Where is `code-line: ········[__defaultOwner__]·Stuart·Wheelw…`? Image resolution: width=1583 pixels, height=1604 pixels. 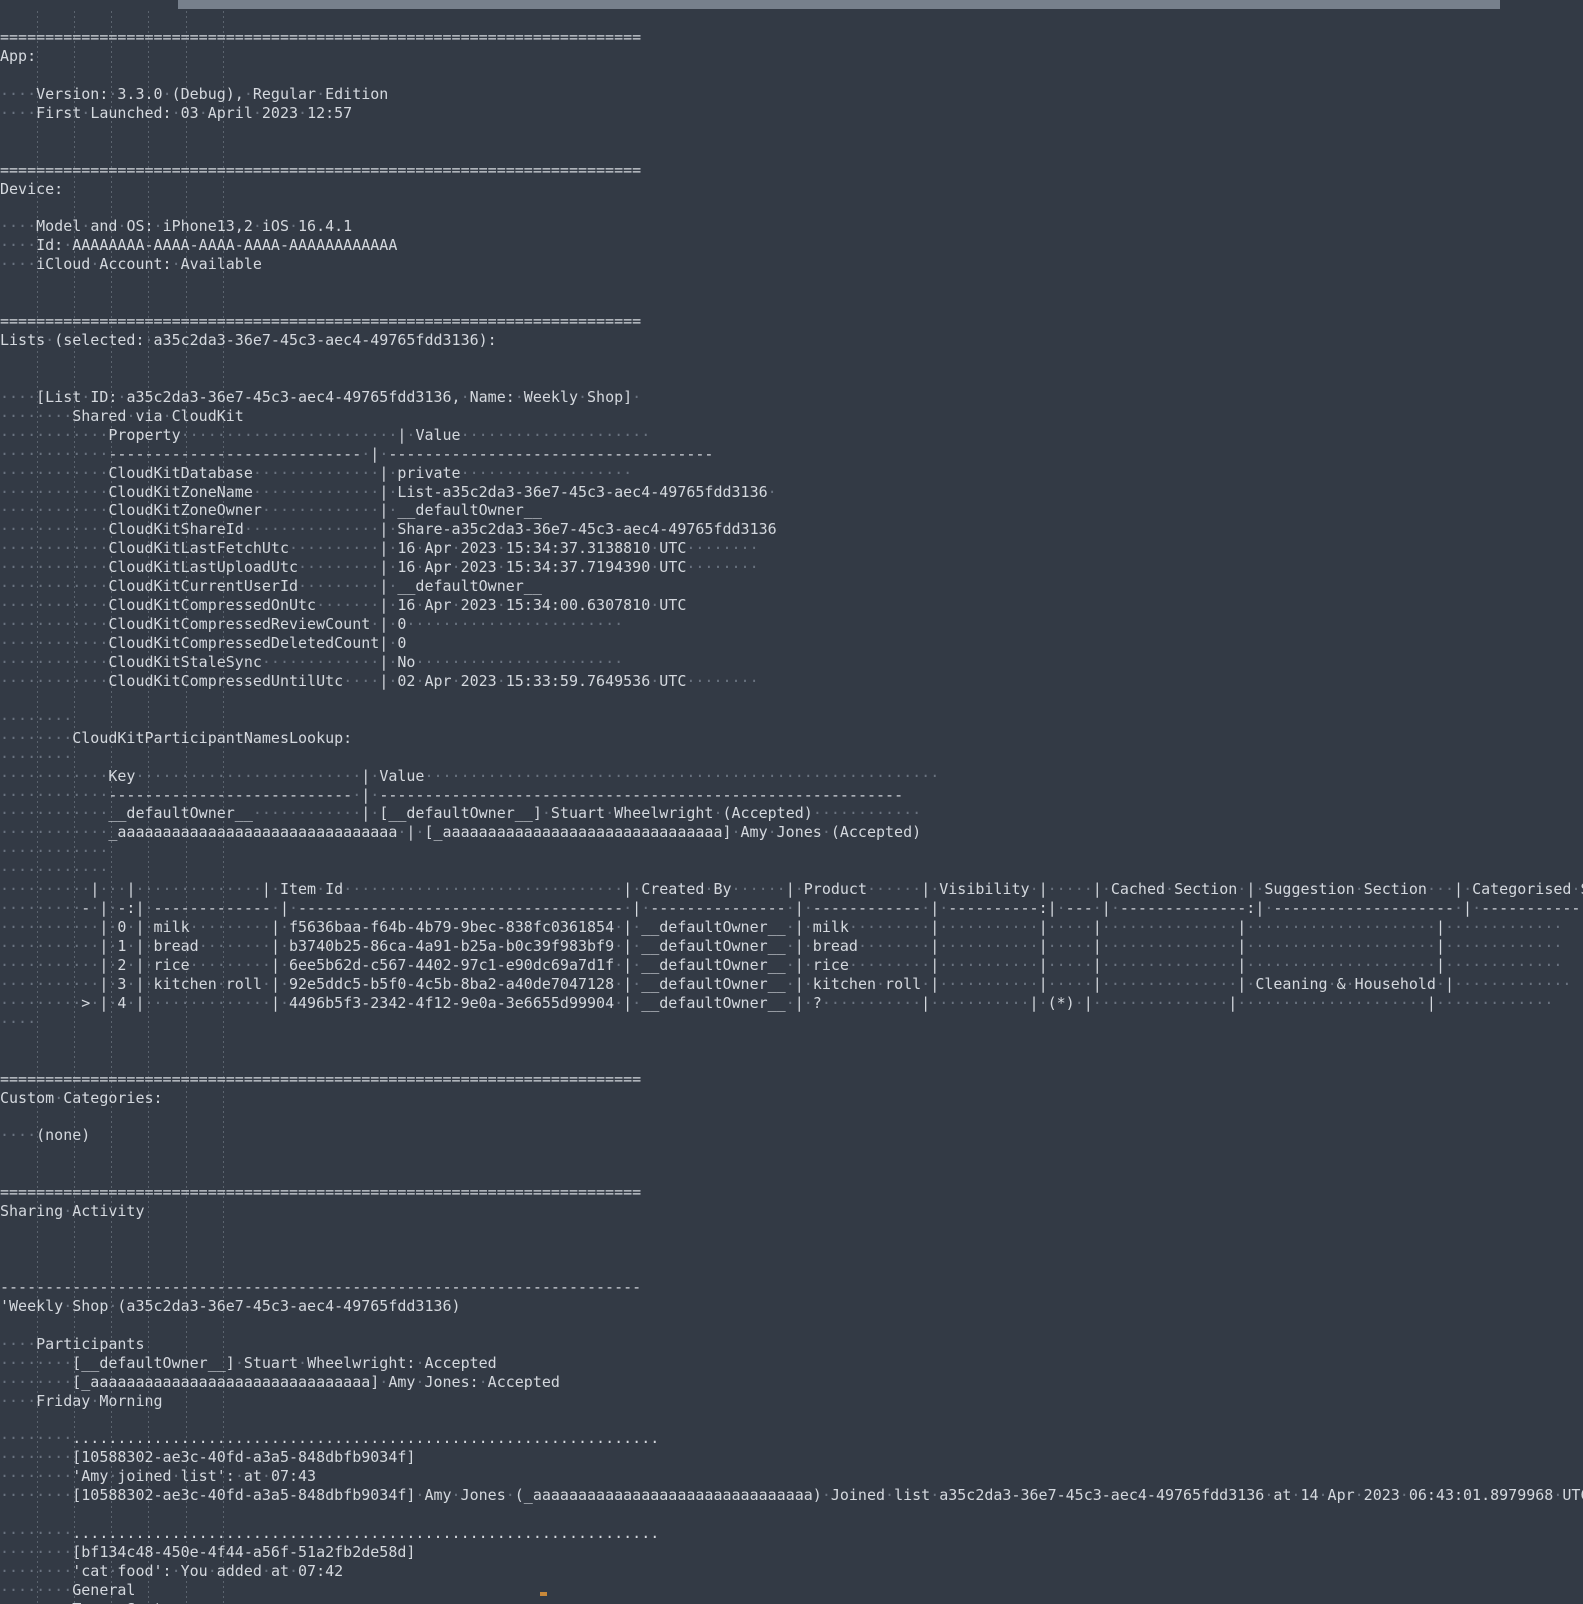 code-line: ········[__defaultOwner__]·Stuart·Wheelw… is located at coordinates (791, 1363).